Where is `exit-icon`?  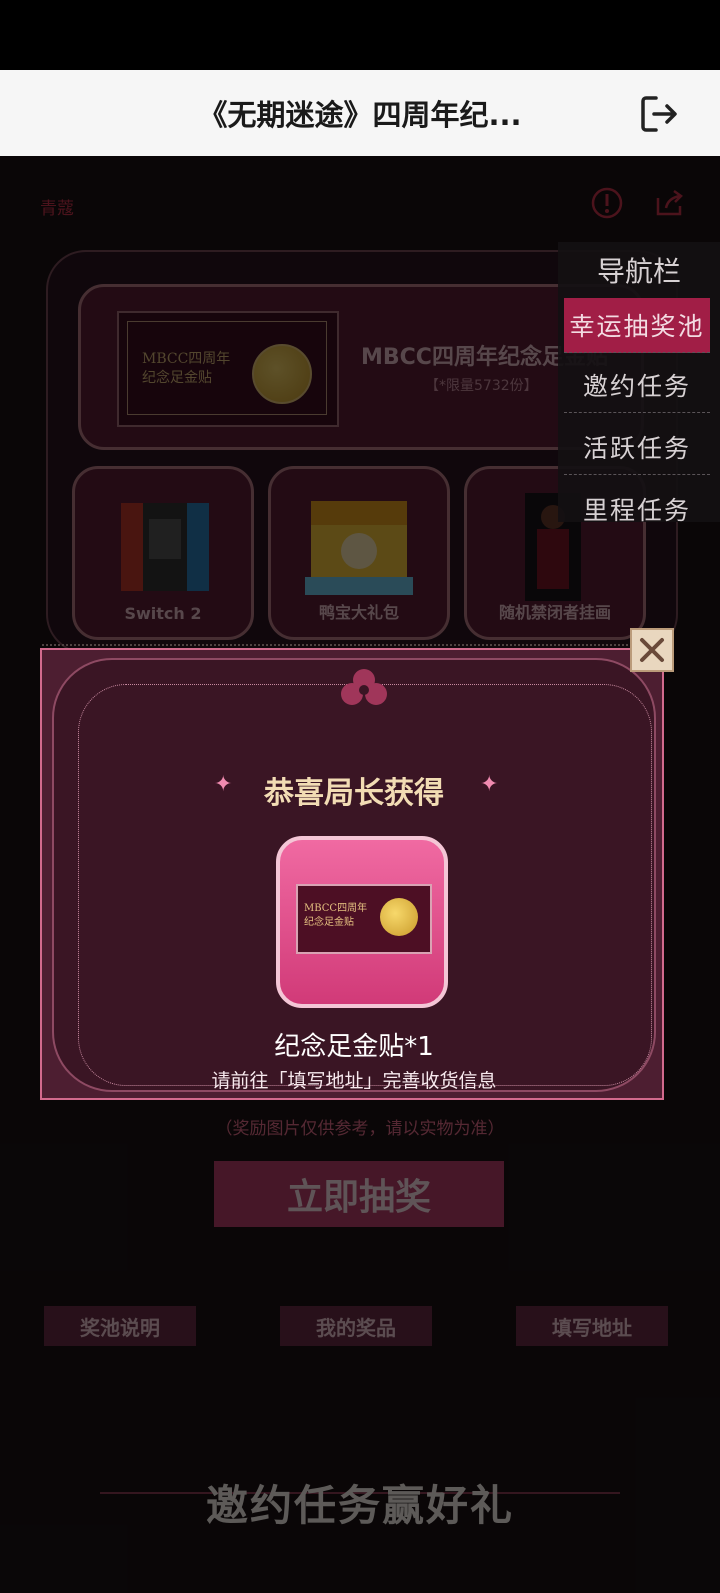
exit-icon is located at coordinates (659, 114).